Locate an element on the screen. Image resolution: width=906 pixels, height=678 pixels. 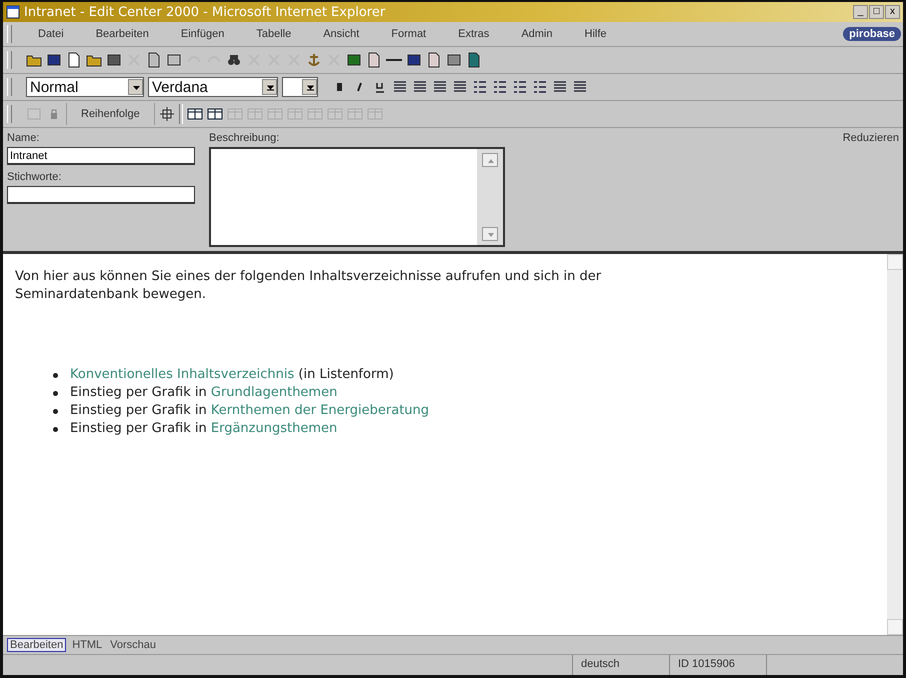
description-label: Beschreibung: is located at coordinates (244, 138).